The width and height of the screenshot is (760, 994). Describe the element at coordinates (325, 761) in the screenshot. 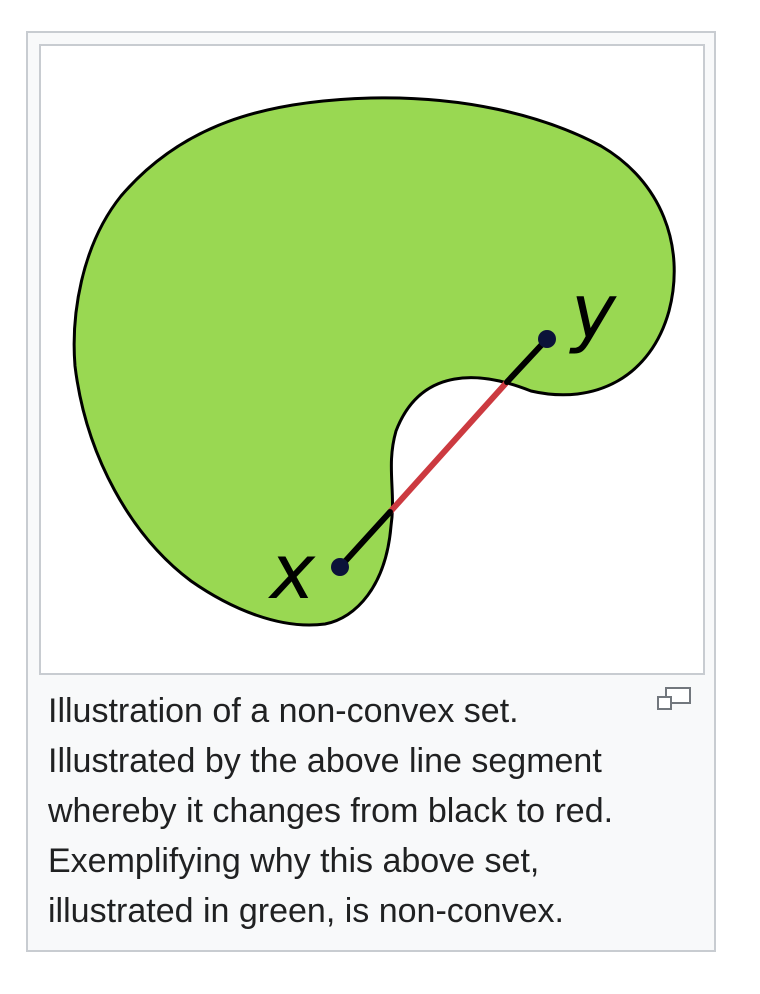

I see `caption-line: Illustrated by the above line segment` at that location.